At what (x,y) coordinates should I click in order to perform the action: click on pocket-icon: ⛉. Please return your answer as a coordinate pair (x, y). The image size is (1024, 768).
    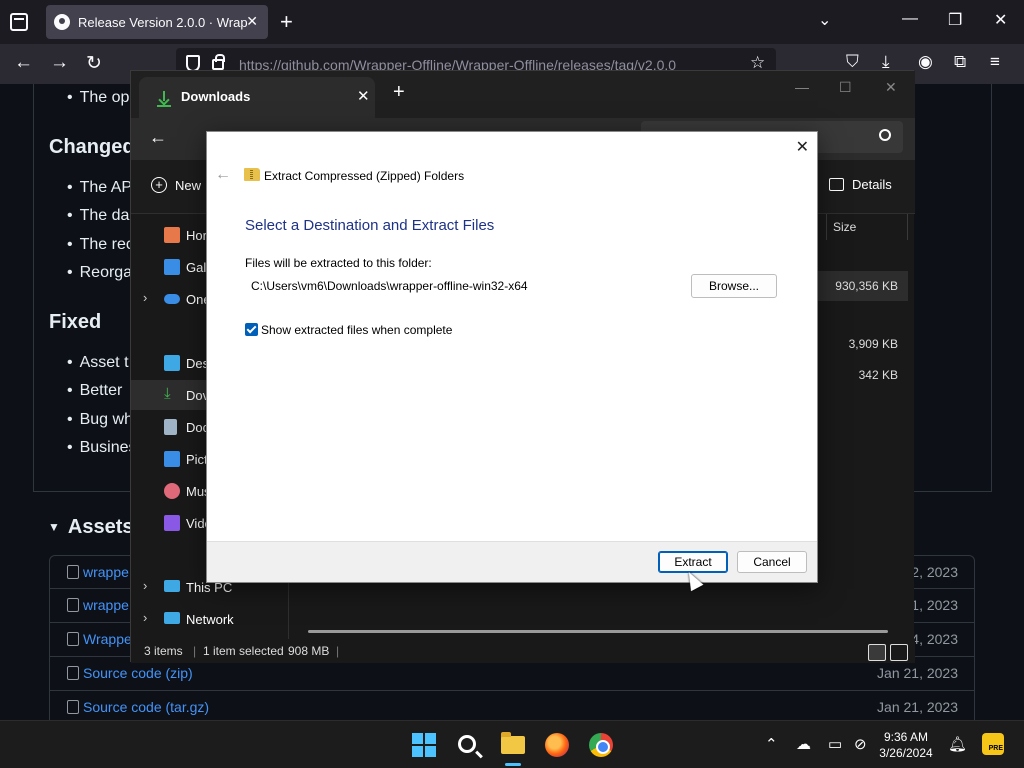
    Looking at the image, I should click on (852, 62).